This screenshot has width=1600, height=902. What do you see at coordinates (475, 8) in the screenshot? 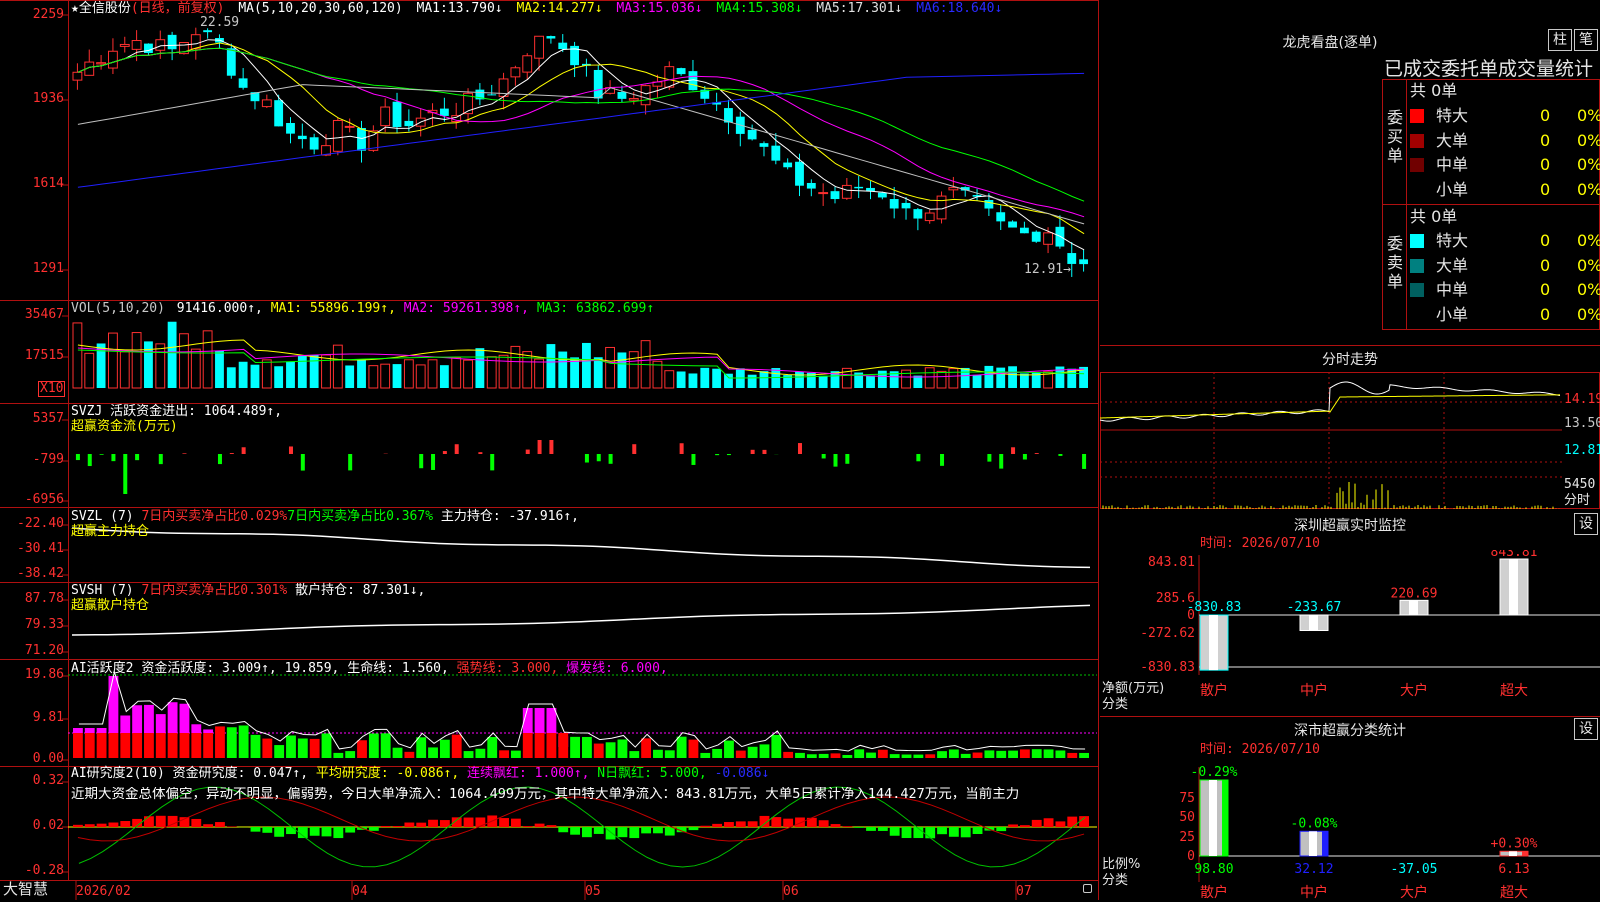
I see `ma1-val: 13.790↓` at bounding box center [475, 8].